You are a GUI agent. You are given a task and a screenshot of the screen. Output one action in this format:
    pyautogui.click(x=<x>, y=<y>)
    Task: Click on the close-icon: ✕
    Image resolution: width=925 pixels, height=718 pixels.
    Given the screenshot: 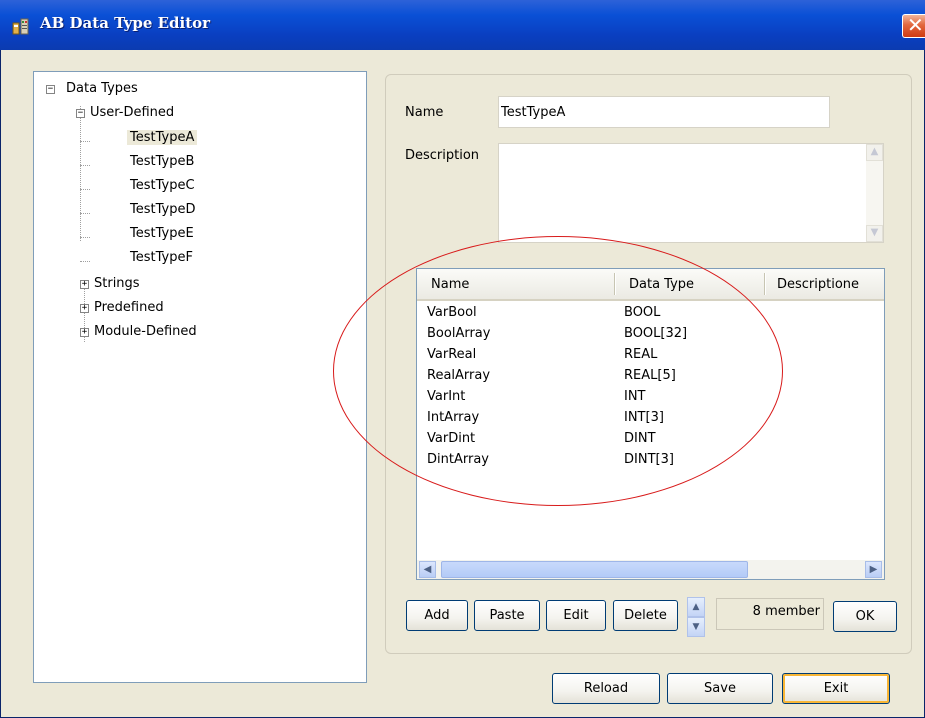 What is the action you would take?
    pyautogui.click(x=915, y=25)
    